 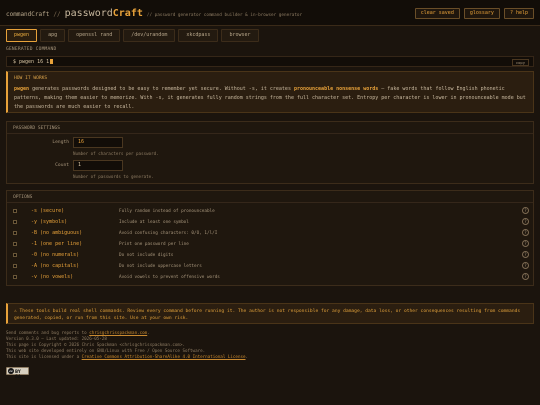 What do you see at coordinates (160, 266) in the screenshot?
I see `option-description: Do not include uppercase letters` at bounding box center [160, 266].